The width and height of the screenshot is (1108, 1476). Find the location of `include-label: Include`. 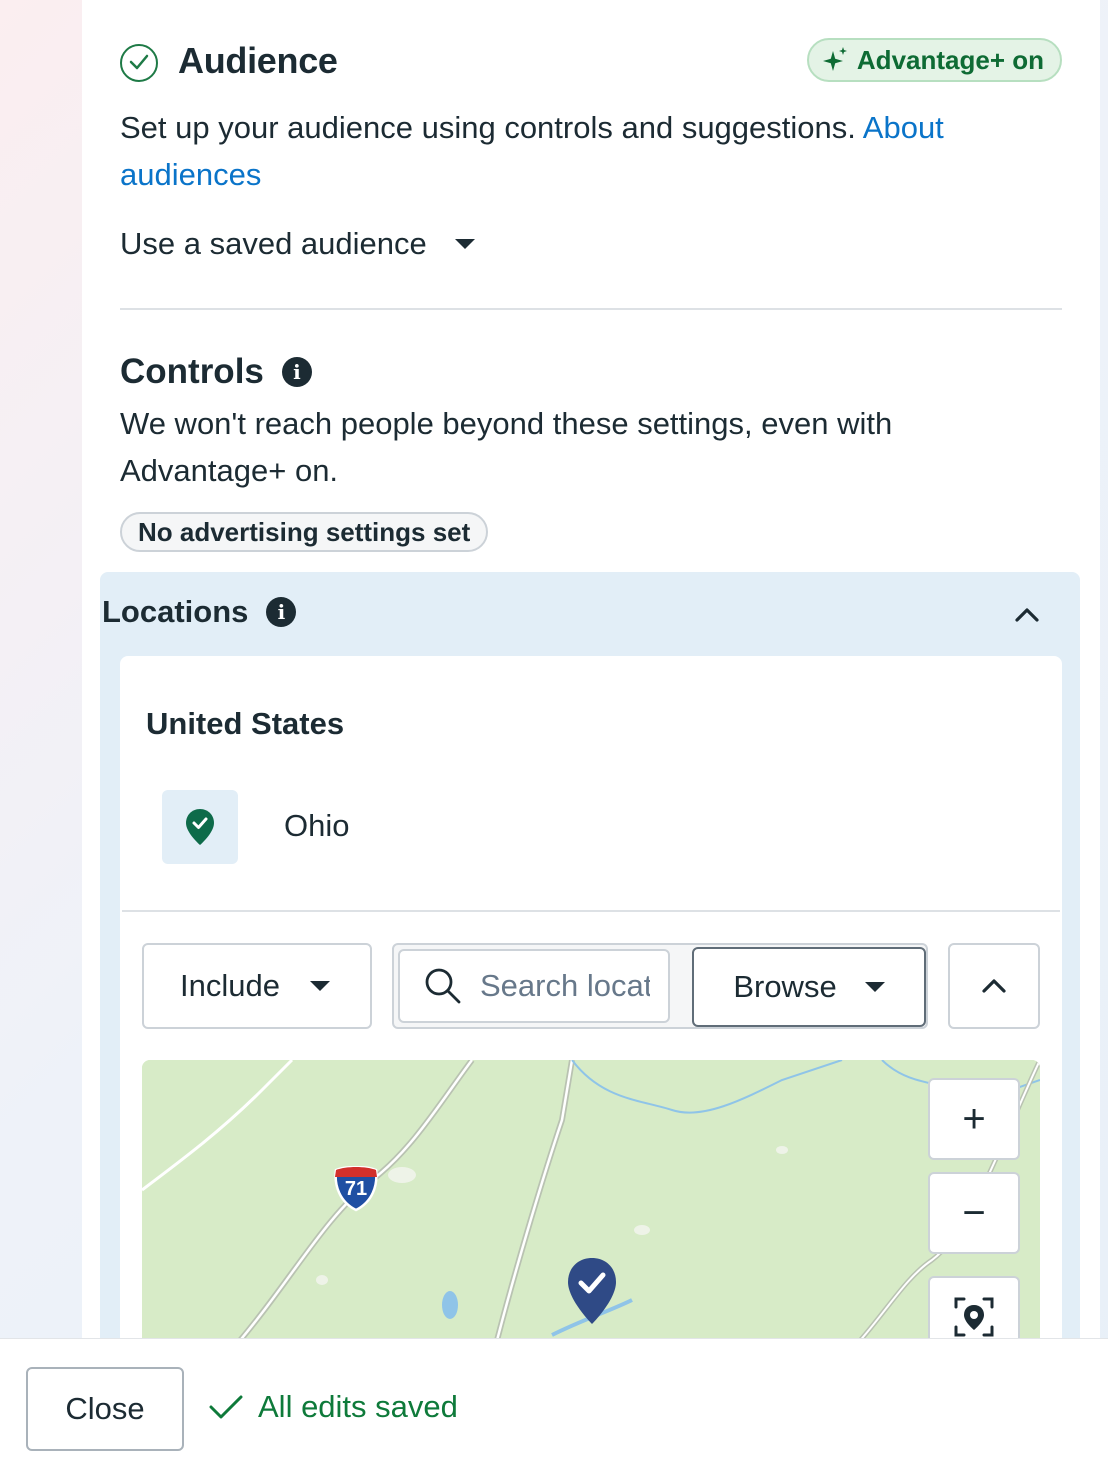

include-label: Include is located at coordinates (230, 985).